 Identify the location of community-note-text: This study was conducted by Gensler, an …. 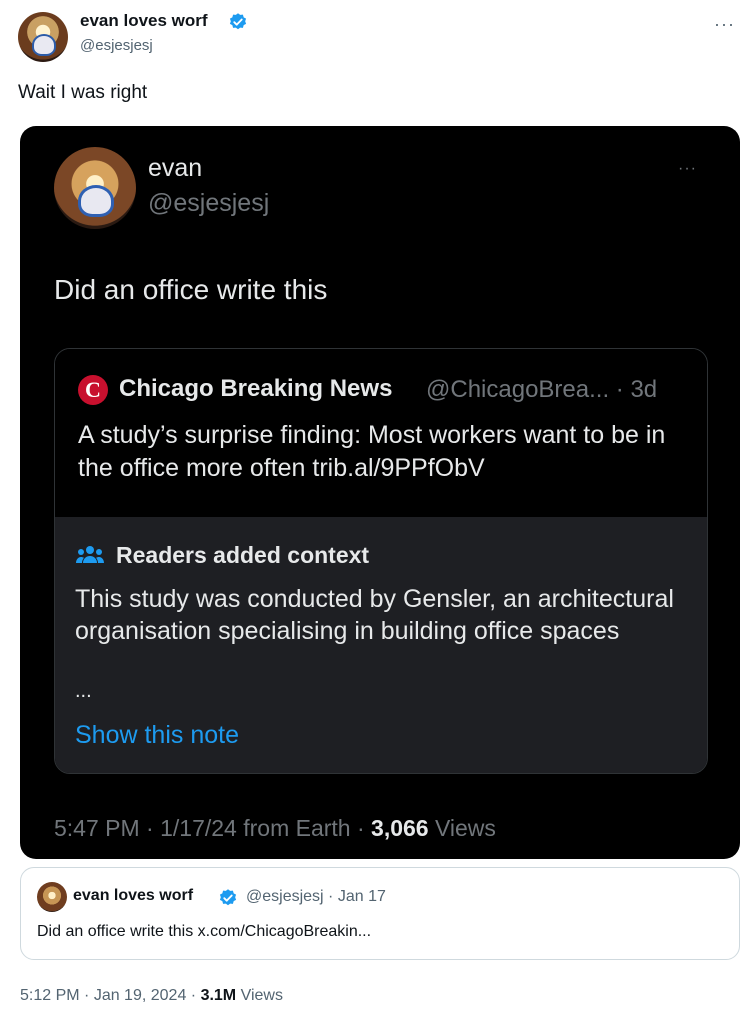
(374, 615).